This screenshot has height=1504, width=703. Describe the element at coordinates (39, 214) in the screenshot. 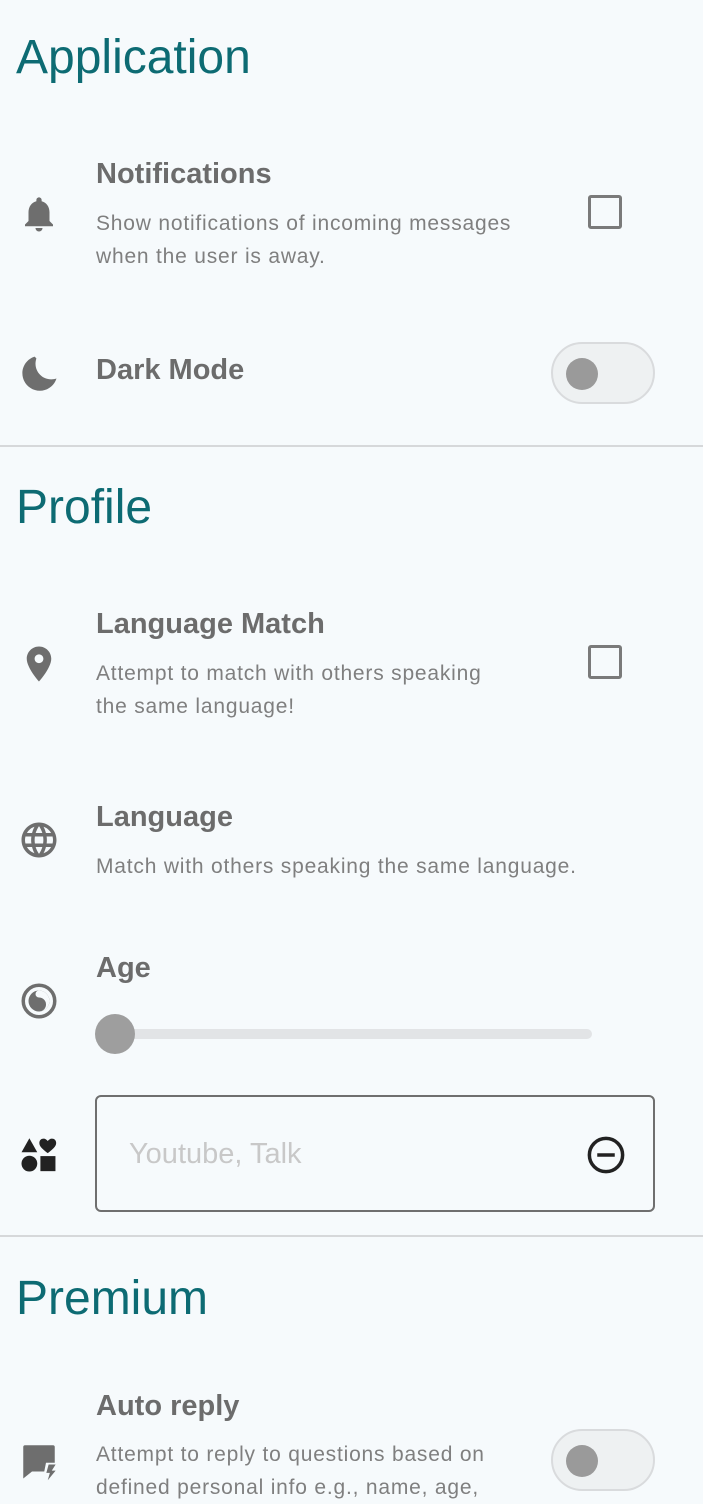

I see `bell-icon` at that location.